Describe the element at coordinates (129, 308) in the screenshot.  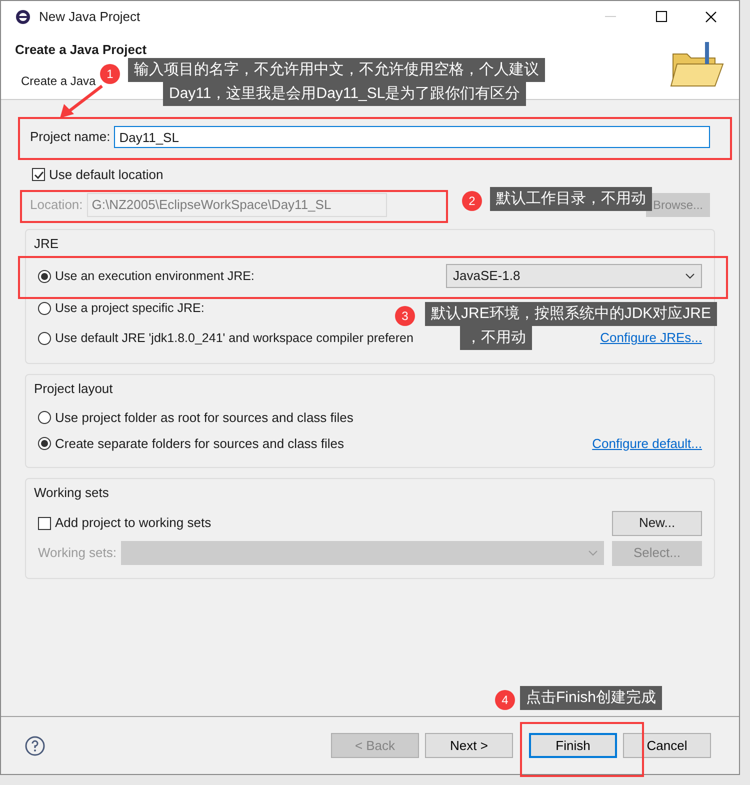
I see `radio-label: Use a project specific JRE:` at that location.